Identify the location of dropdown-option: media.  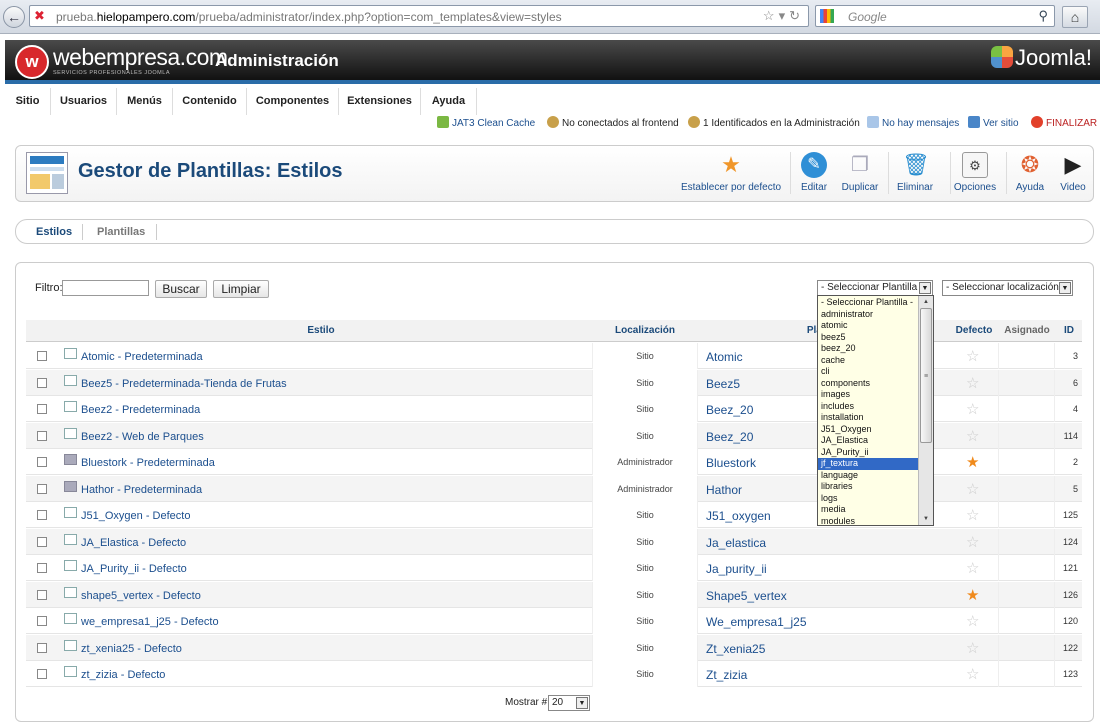
(868, 510).